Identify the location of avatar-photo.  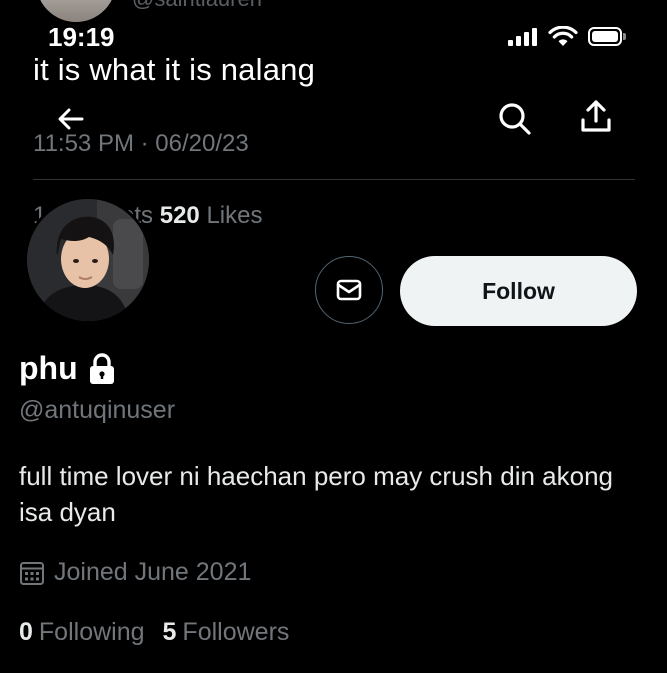
(88, 260).